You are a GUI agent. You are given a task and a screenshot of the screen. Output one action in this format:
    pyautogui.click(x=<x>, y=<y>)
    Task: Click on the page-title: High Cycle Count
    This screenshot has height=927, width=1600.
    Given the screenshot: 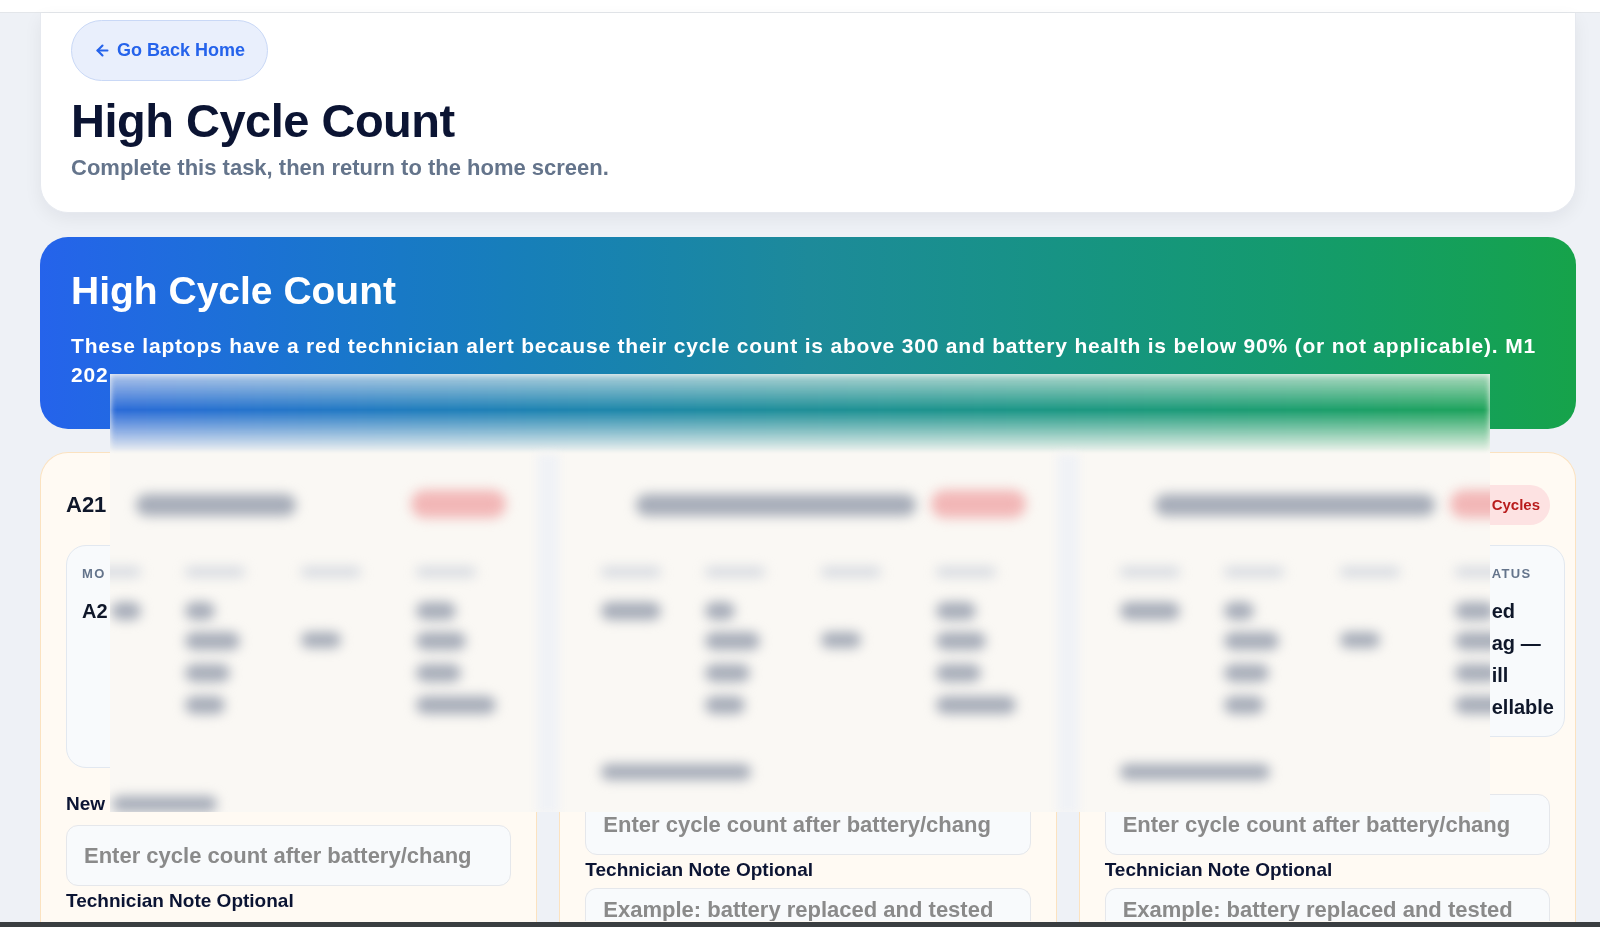 What is the action you would take?
    pyautogui.click(x=263, y=121)
    